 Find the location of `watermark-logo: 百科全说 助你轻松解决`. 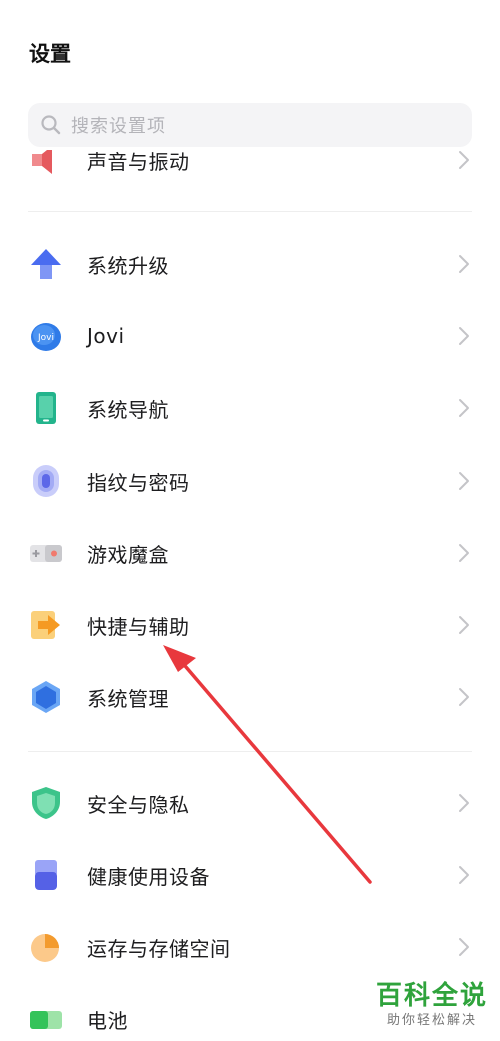

watermark-logo: 百科全说 助你轻松解决 is located at coordinates (432, 1005).